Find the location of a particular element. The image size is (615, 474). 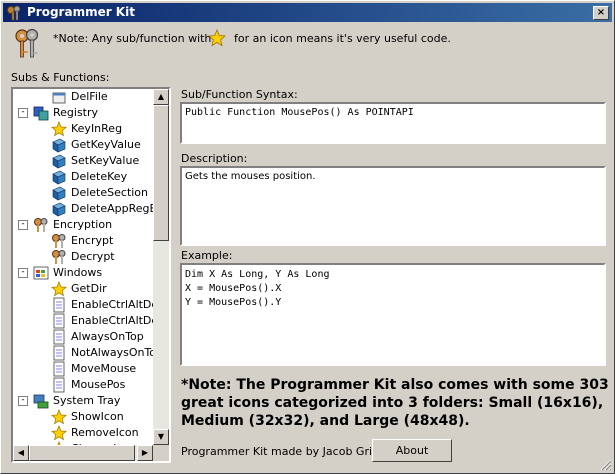

title-bar: Programmer Kit × is located at coordinates (307, 12).